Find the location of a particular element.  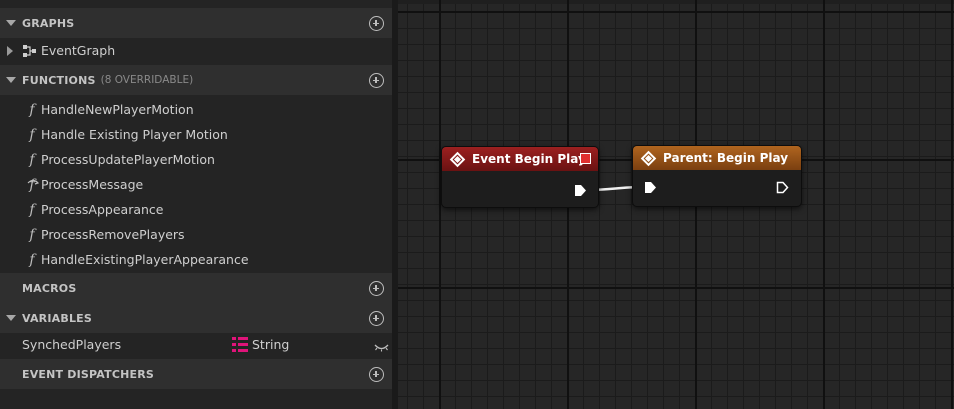

add-event-dispatcher-button is located at coordinates (376, 374).